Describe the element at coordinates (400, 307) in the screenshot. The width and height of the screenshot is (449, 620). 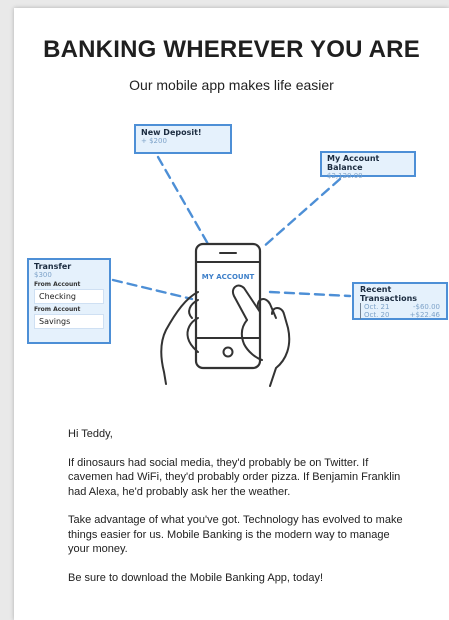
I see `transaction-row: Oct. 21 -$60.00` at that location.